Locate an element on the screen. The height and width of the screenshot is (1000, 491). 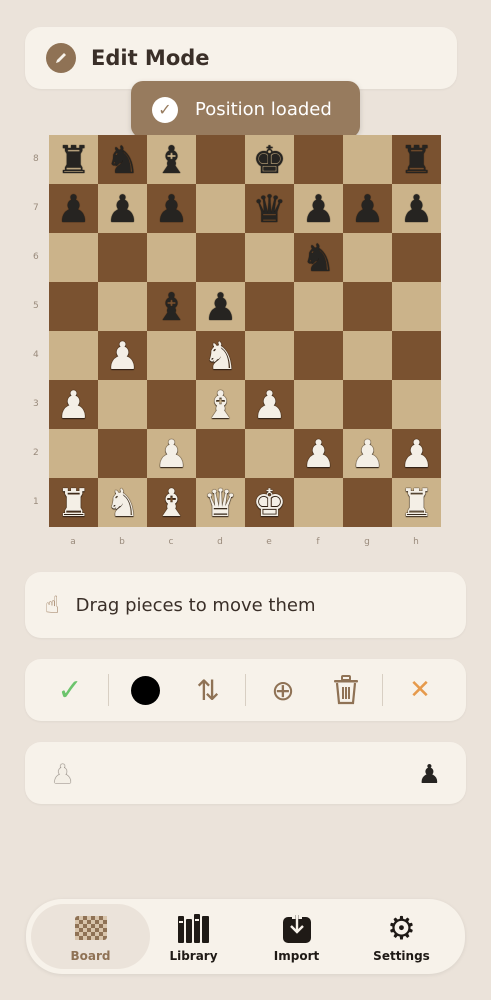
square-d1: ♛ is located at coordinates (220, 502).